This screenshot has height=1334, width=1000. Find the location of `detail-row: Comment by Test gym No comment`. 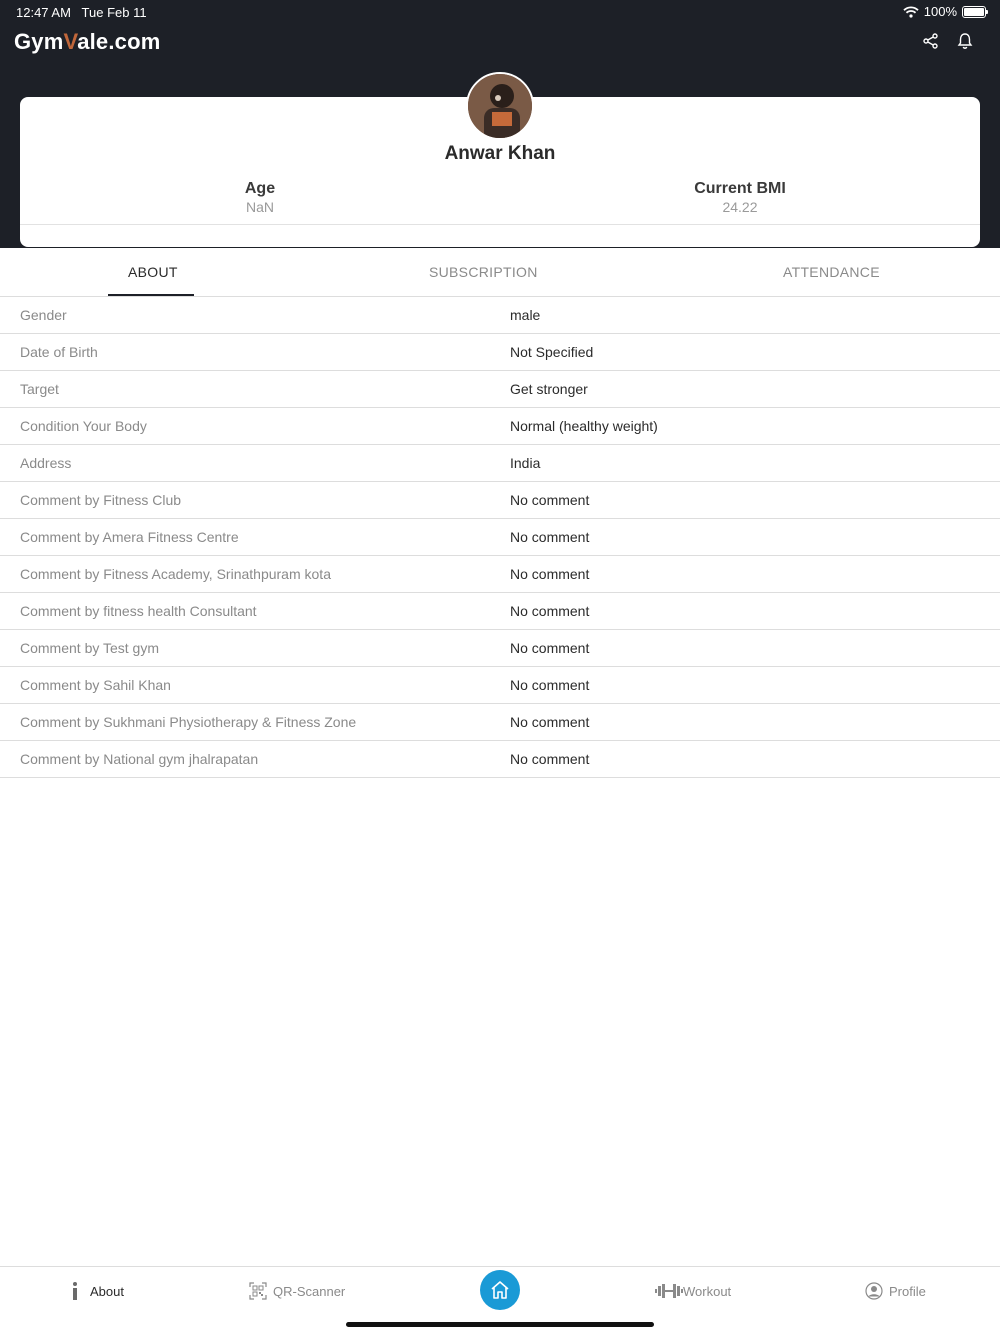

detail-row: Comment by Test gym No comment is located at coordinates (500, 648).